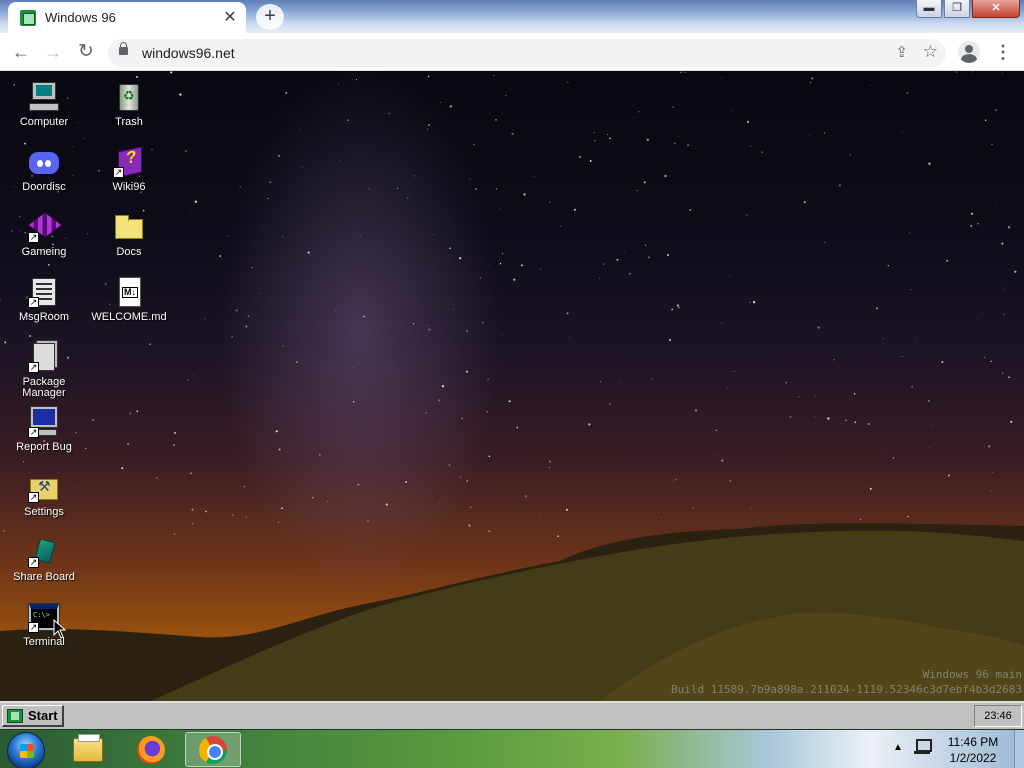 Image resolution: width=1024 pixels, height=768 pixels. I want to click on desktop-icon-label: Wiki96, so click(129, 187).